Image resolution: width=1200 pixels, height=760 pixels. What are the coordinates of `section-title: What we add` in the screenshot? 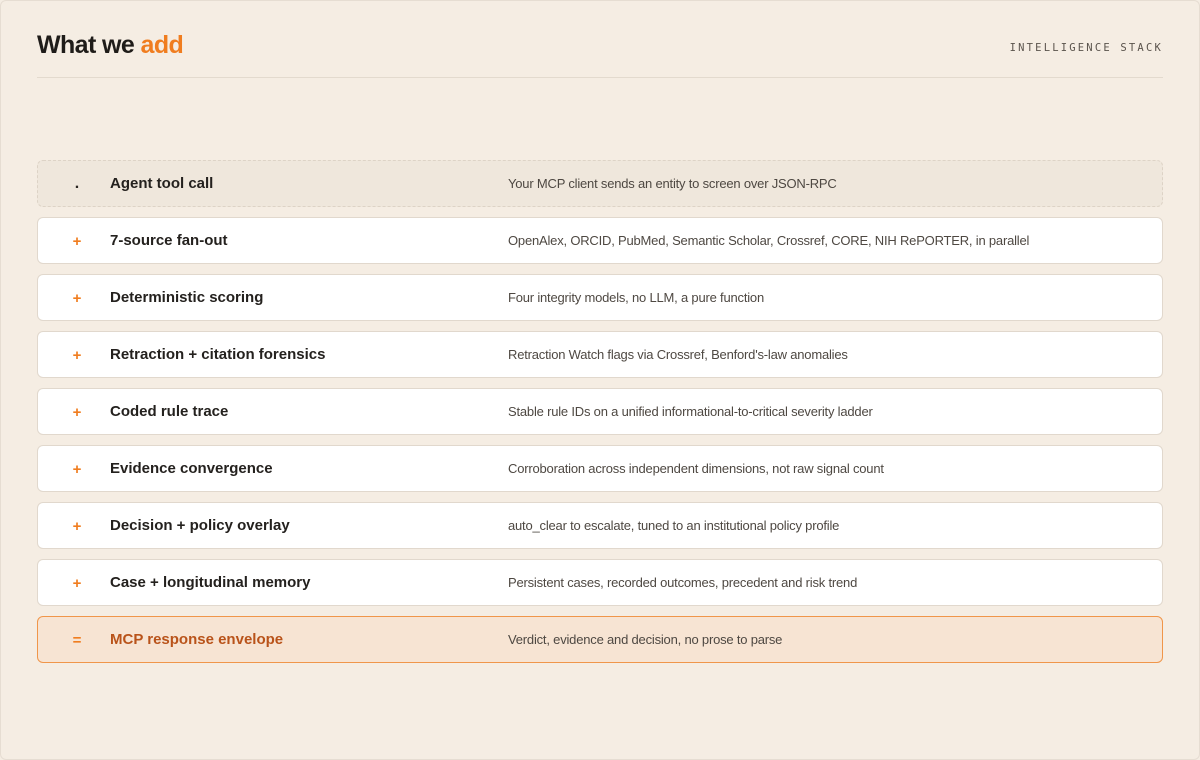 It's located at (110, 45).